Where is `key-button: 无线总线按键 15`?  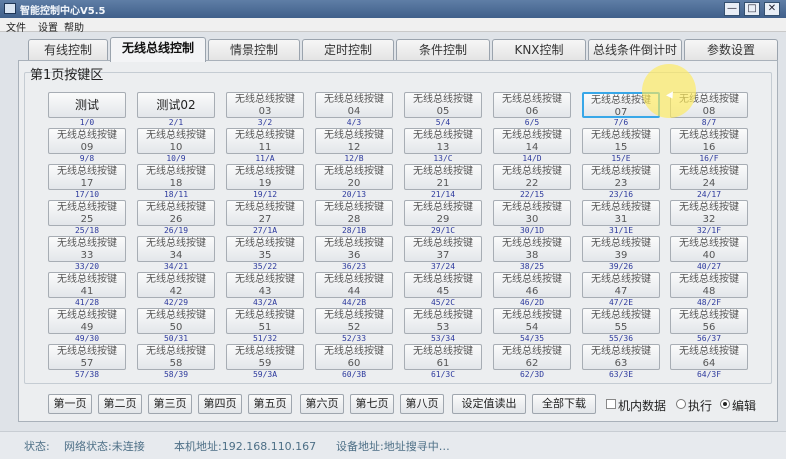
key-button: 无线总线按键 15 is located at coordinates (621, 141).